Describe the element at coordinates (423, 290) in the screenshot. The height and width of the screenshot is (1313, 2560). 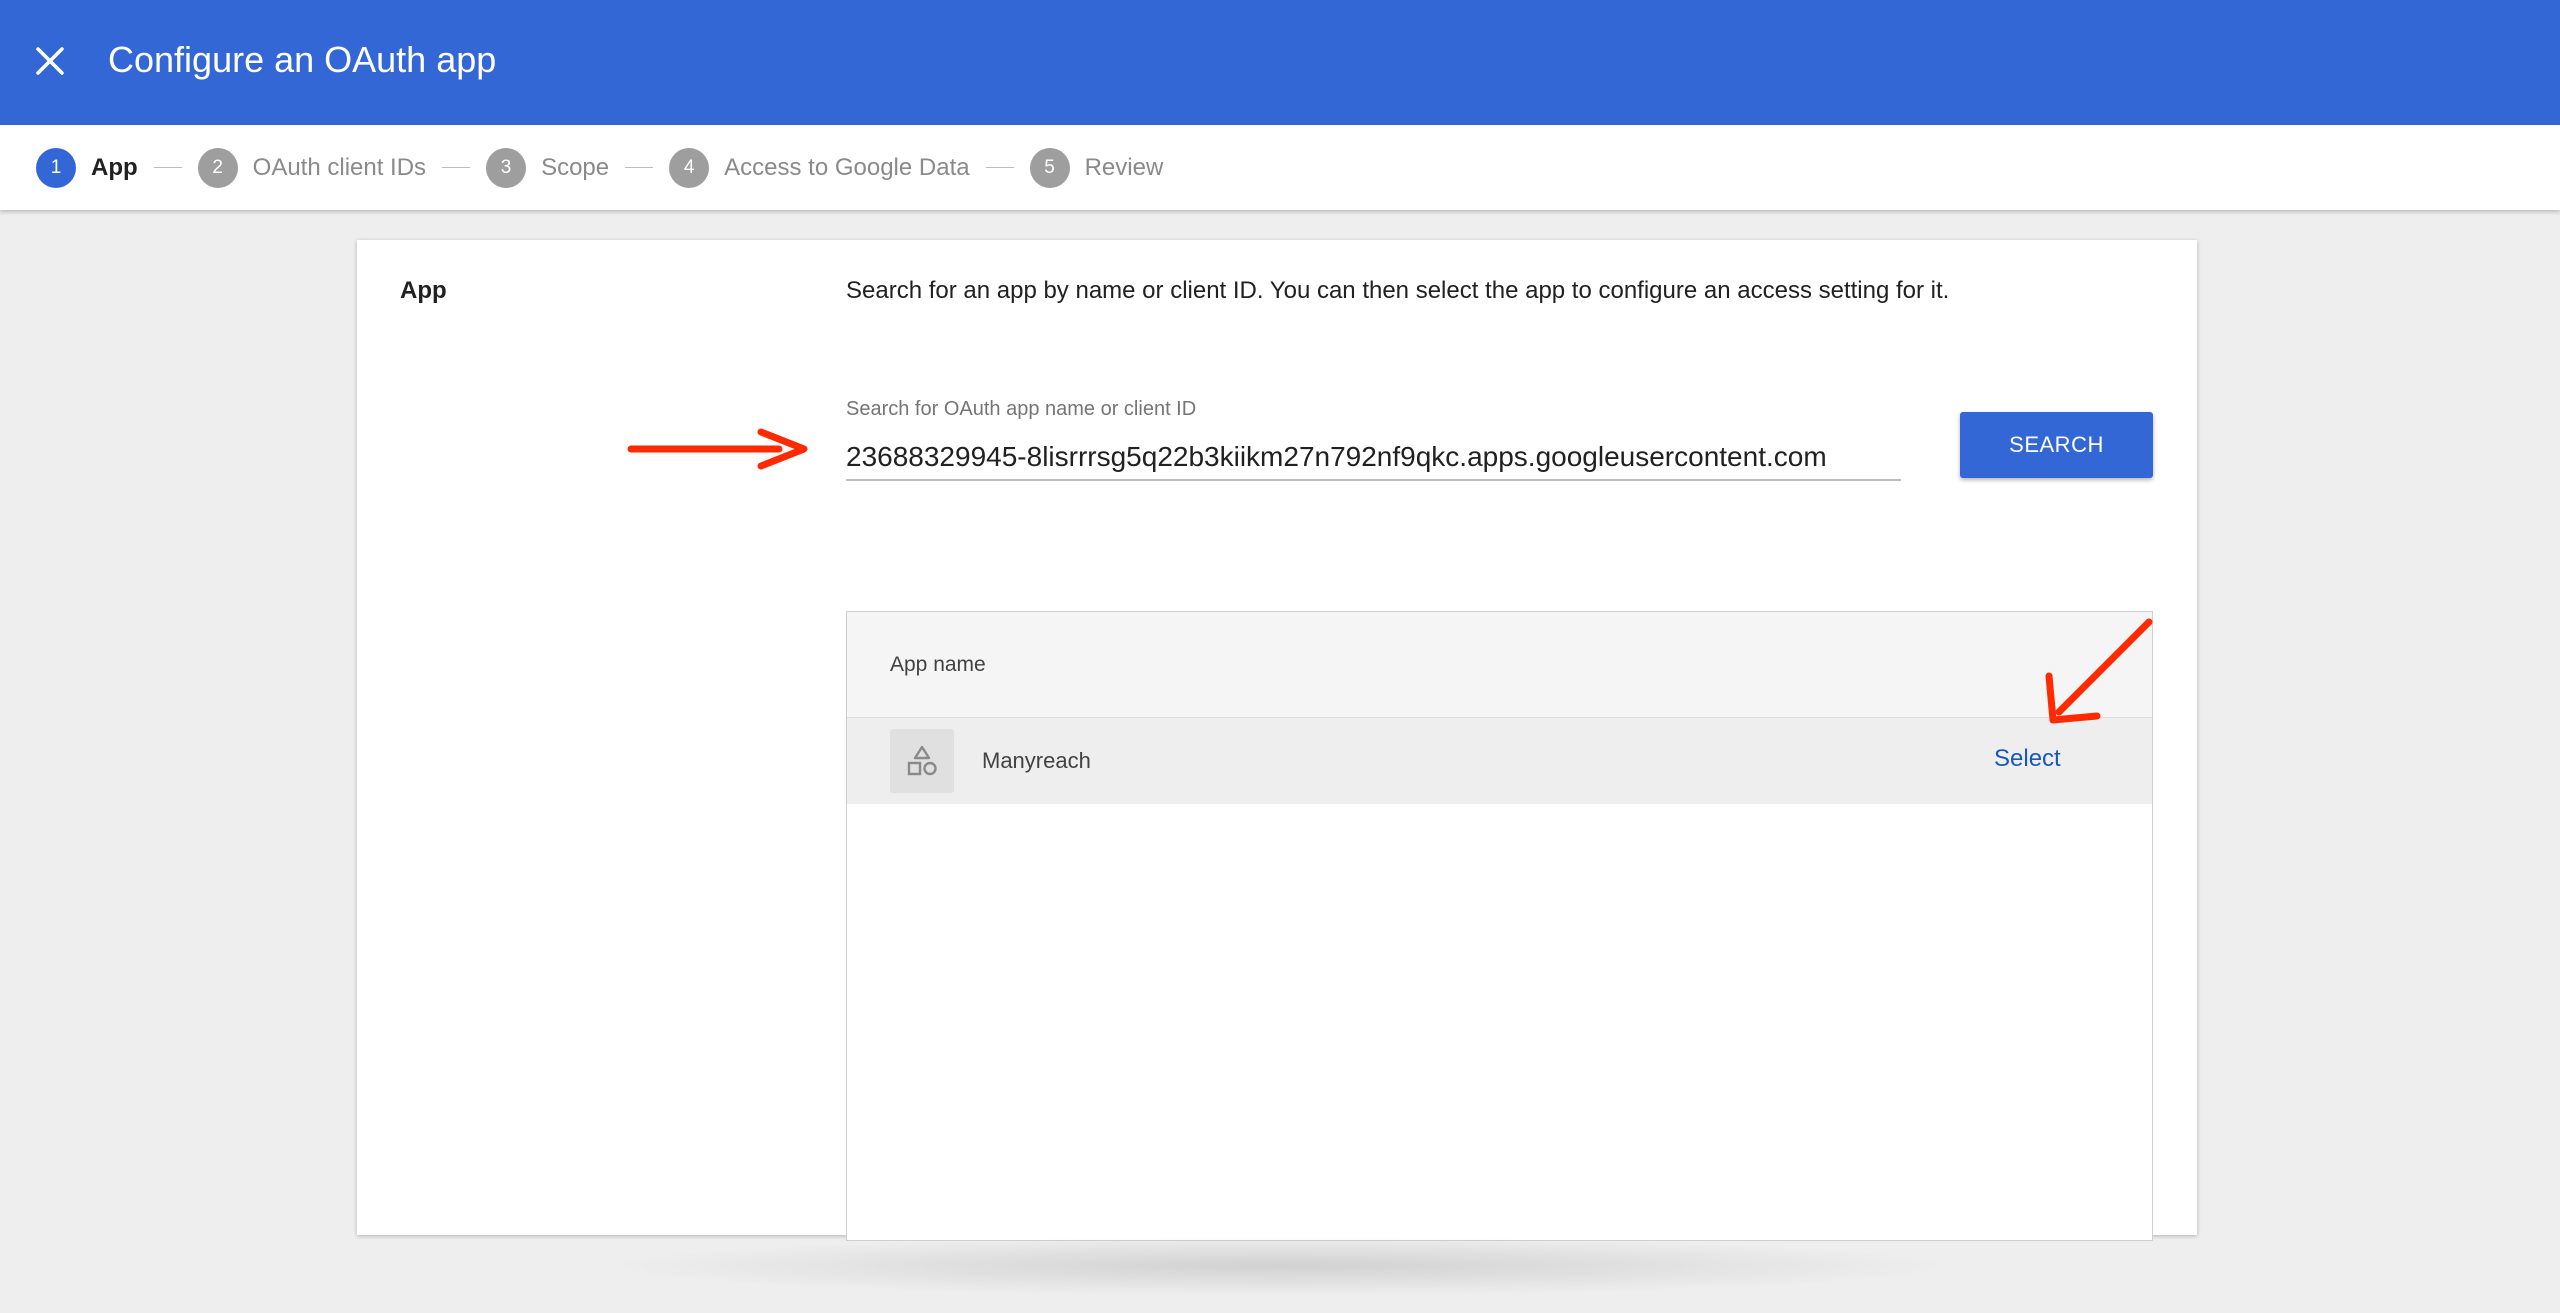
I see `section-title: App` at that location.